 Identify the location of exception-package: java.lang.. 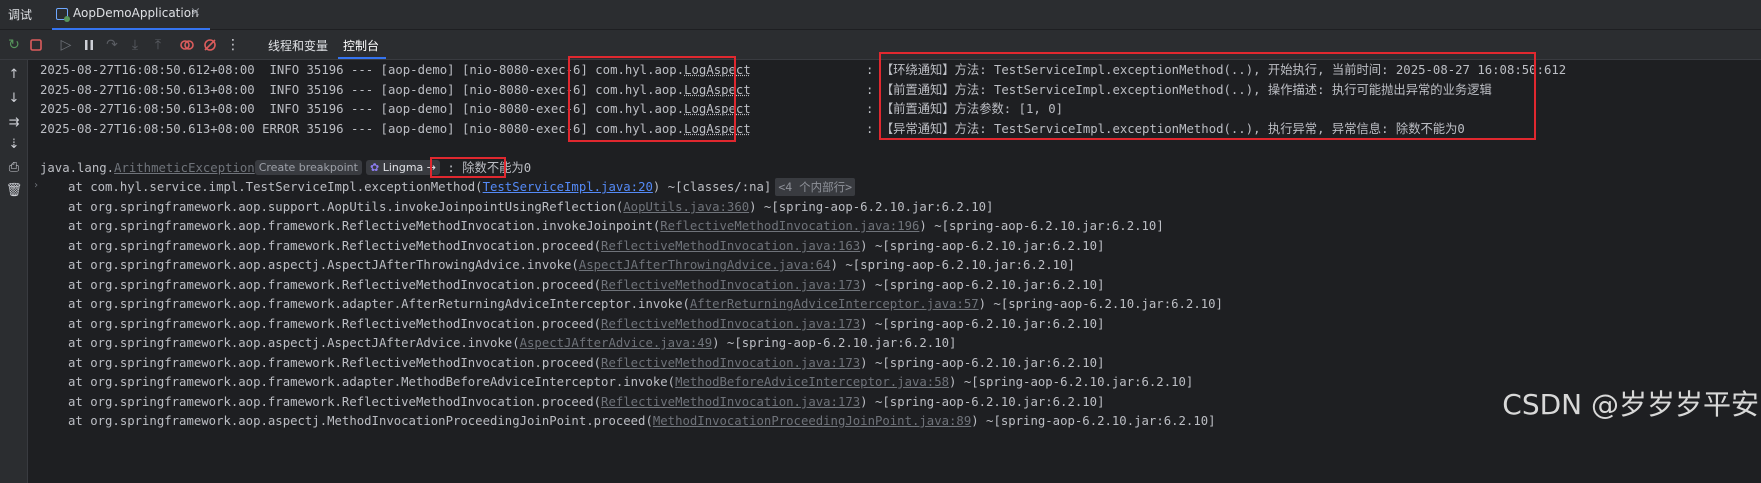
(77, 168).